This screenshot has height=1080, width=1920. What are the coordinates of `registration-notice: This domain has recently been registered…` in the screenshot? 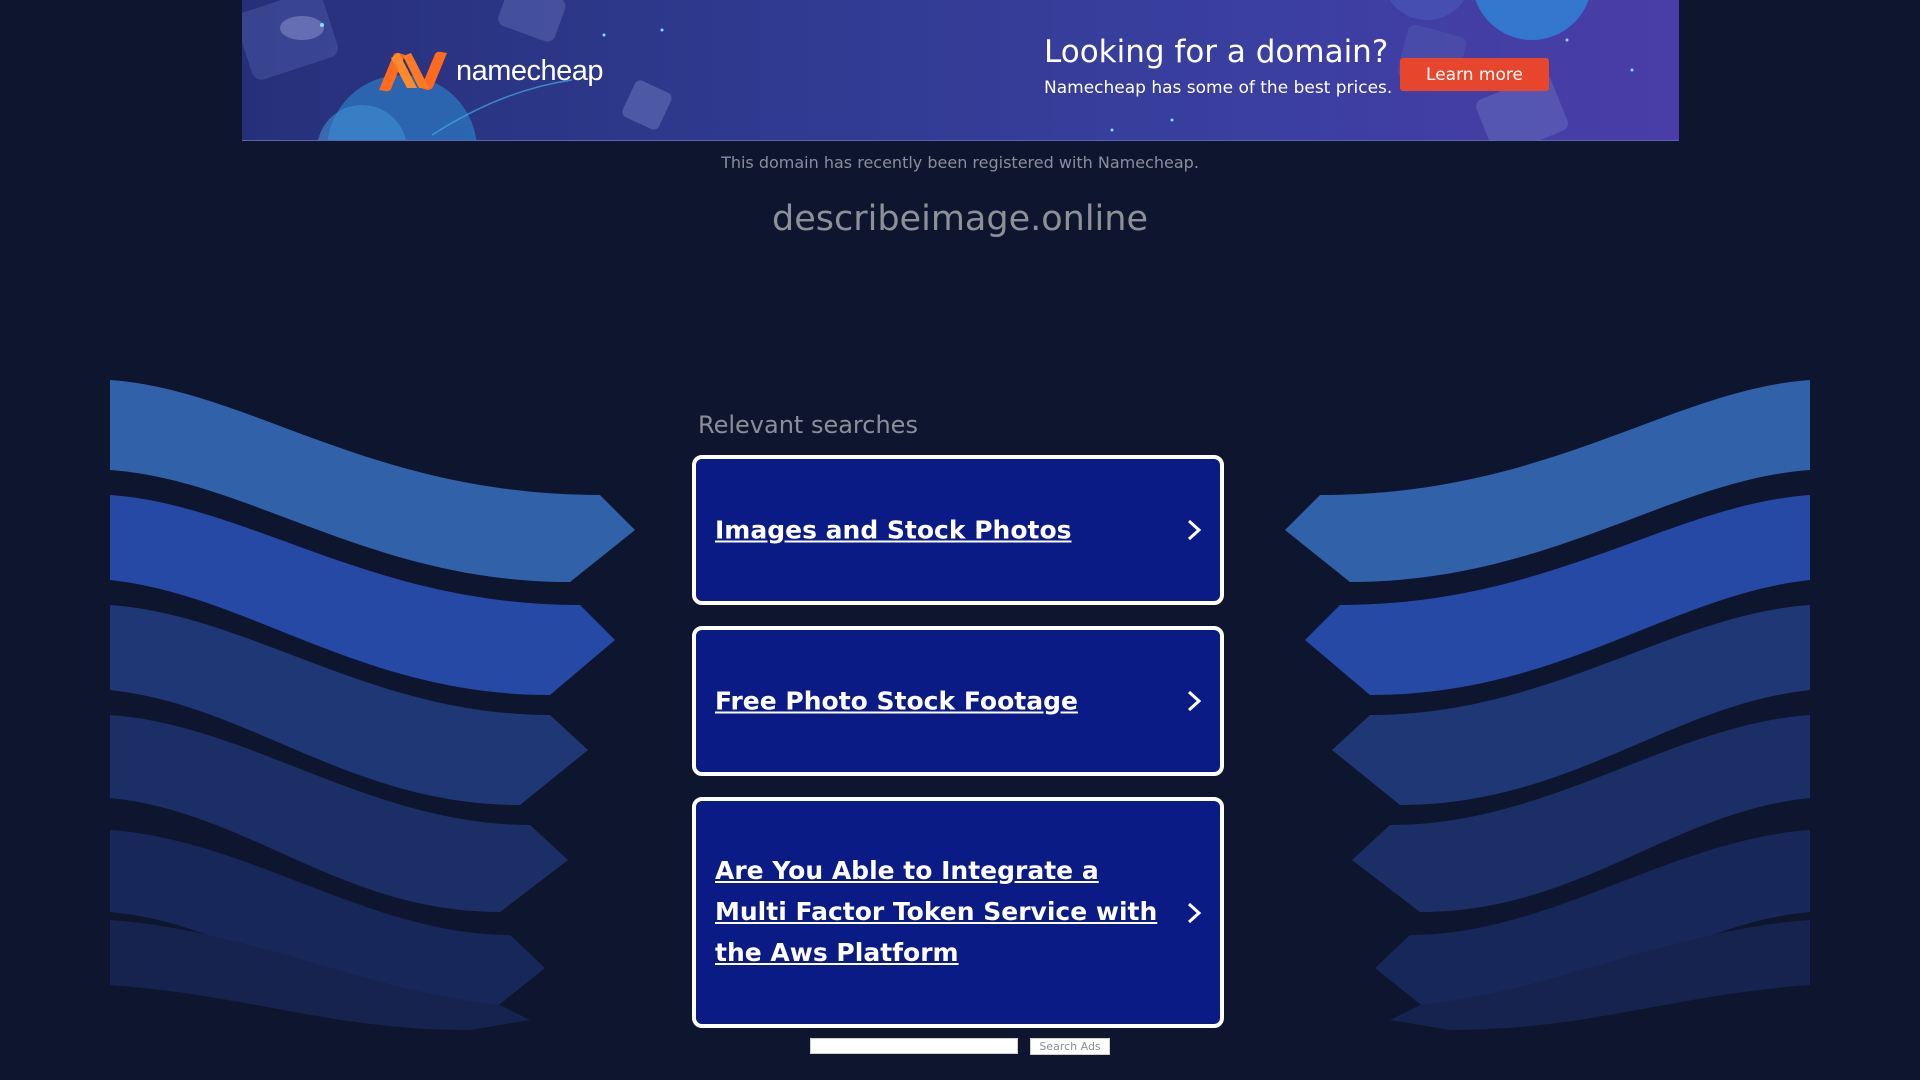 It's located at (960, 162).